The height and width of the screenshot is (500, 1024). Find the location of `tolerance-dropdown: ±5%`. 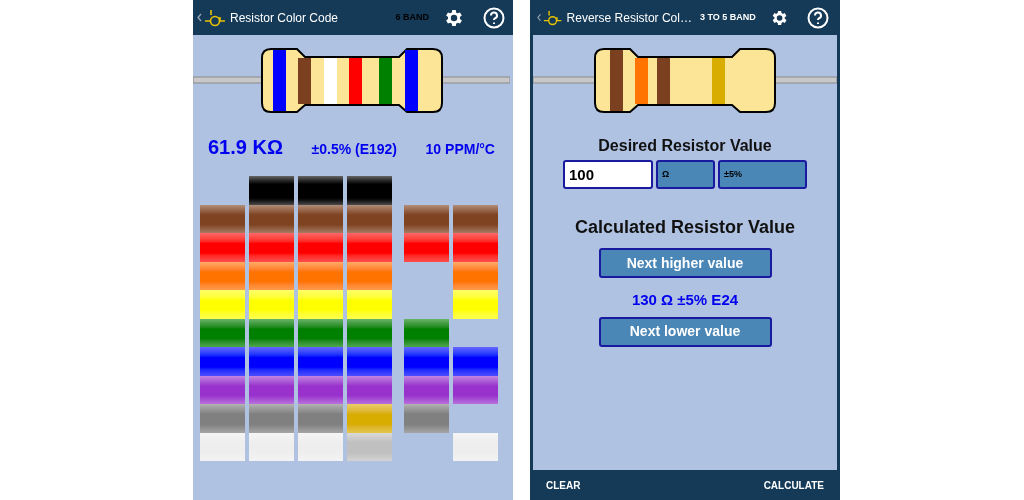

tolerance-dropdown: ±5% is located at coordinates (762, 174).